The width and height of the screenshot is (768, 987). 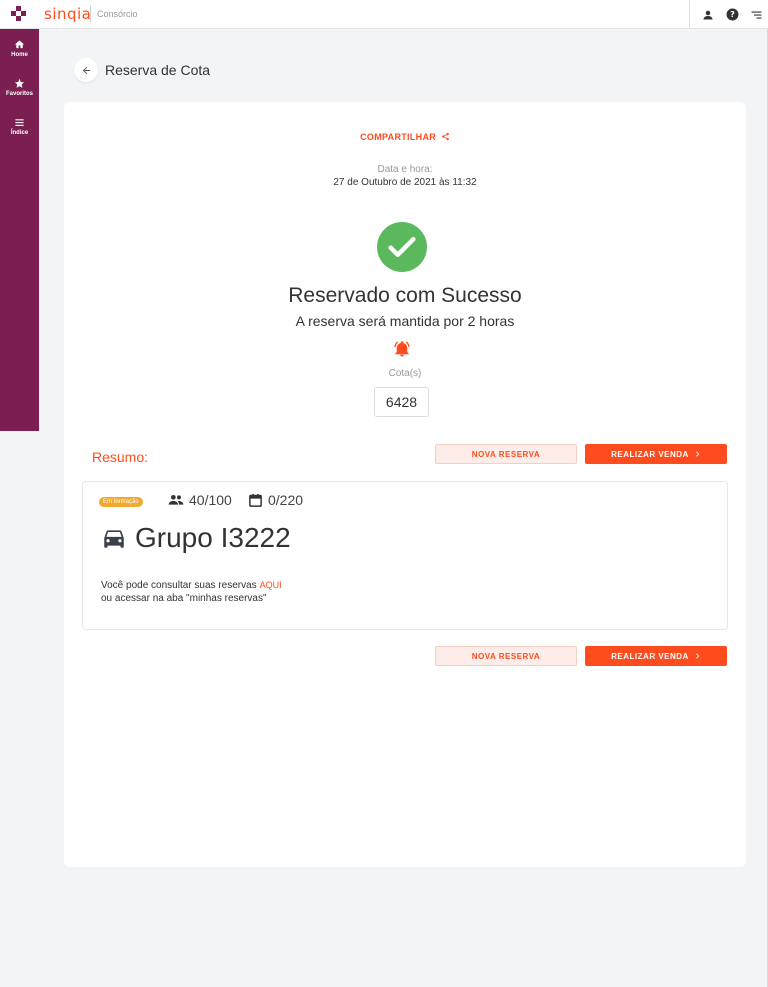 I want to click on realizar-venda-button-bottom: REALIZAR VENDA, so click(x=656, y=656).